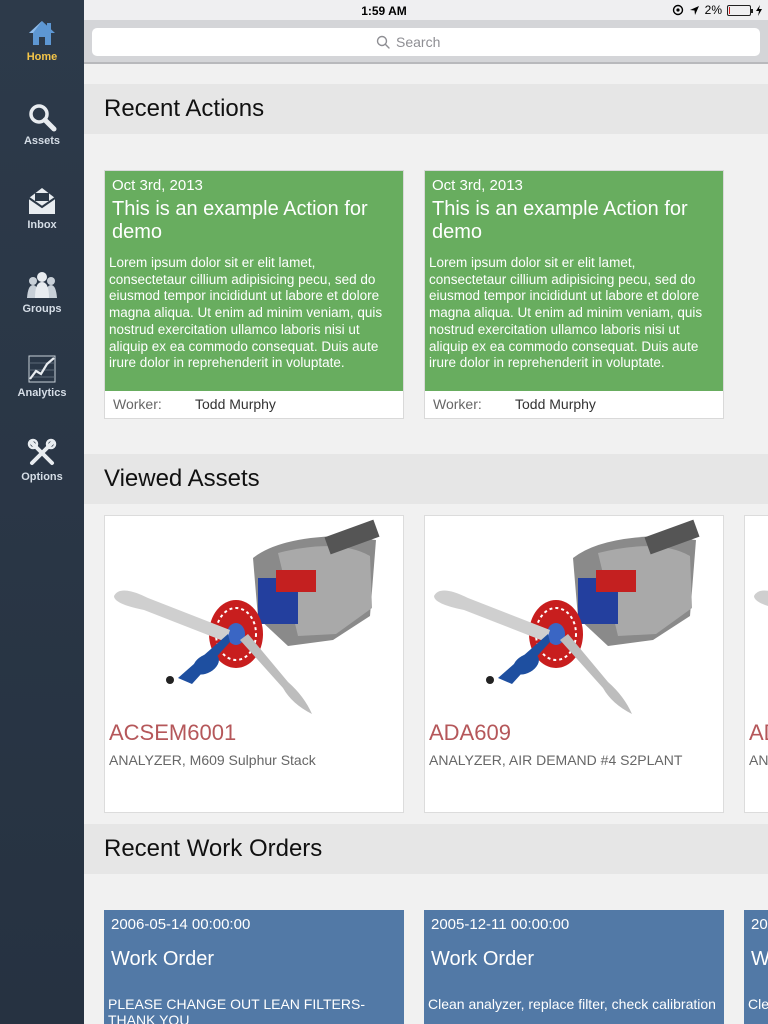  I want to click on asset-code: ADA609, so click(470, 732).